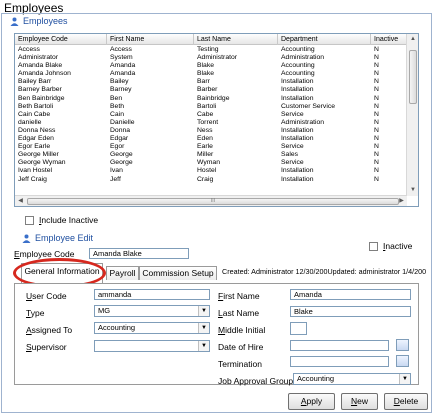 This screenshot has width=433, height=414. I want to click on table-row: George Miller George Miller Sales N, so click(211, 155).